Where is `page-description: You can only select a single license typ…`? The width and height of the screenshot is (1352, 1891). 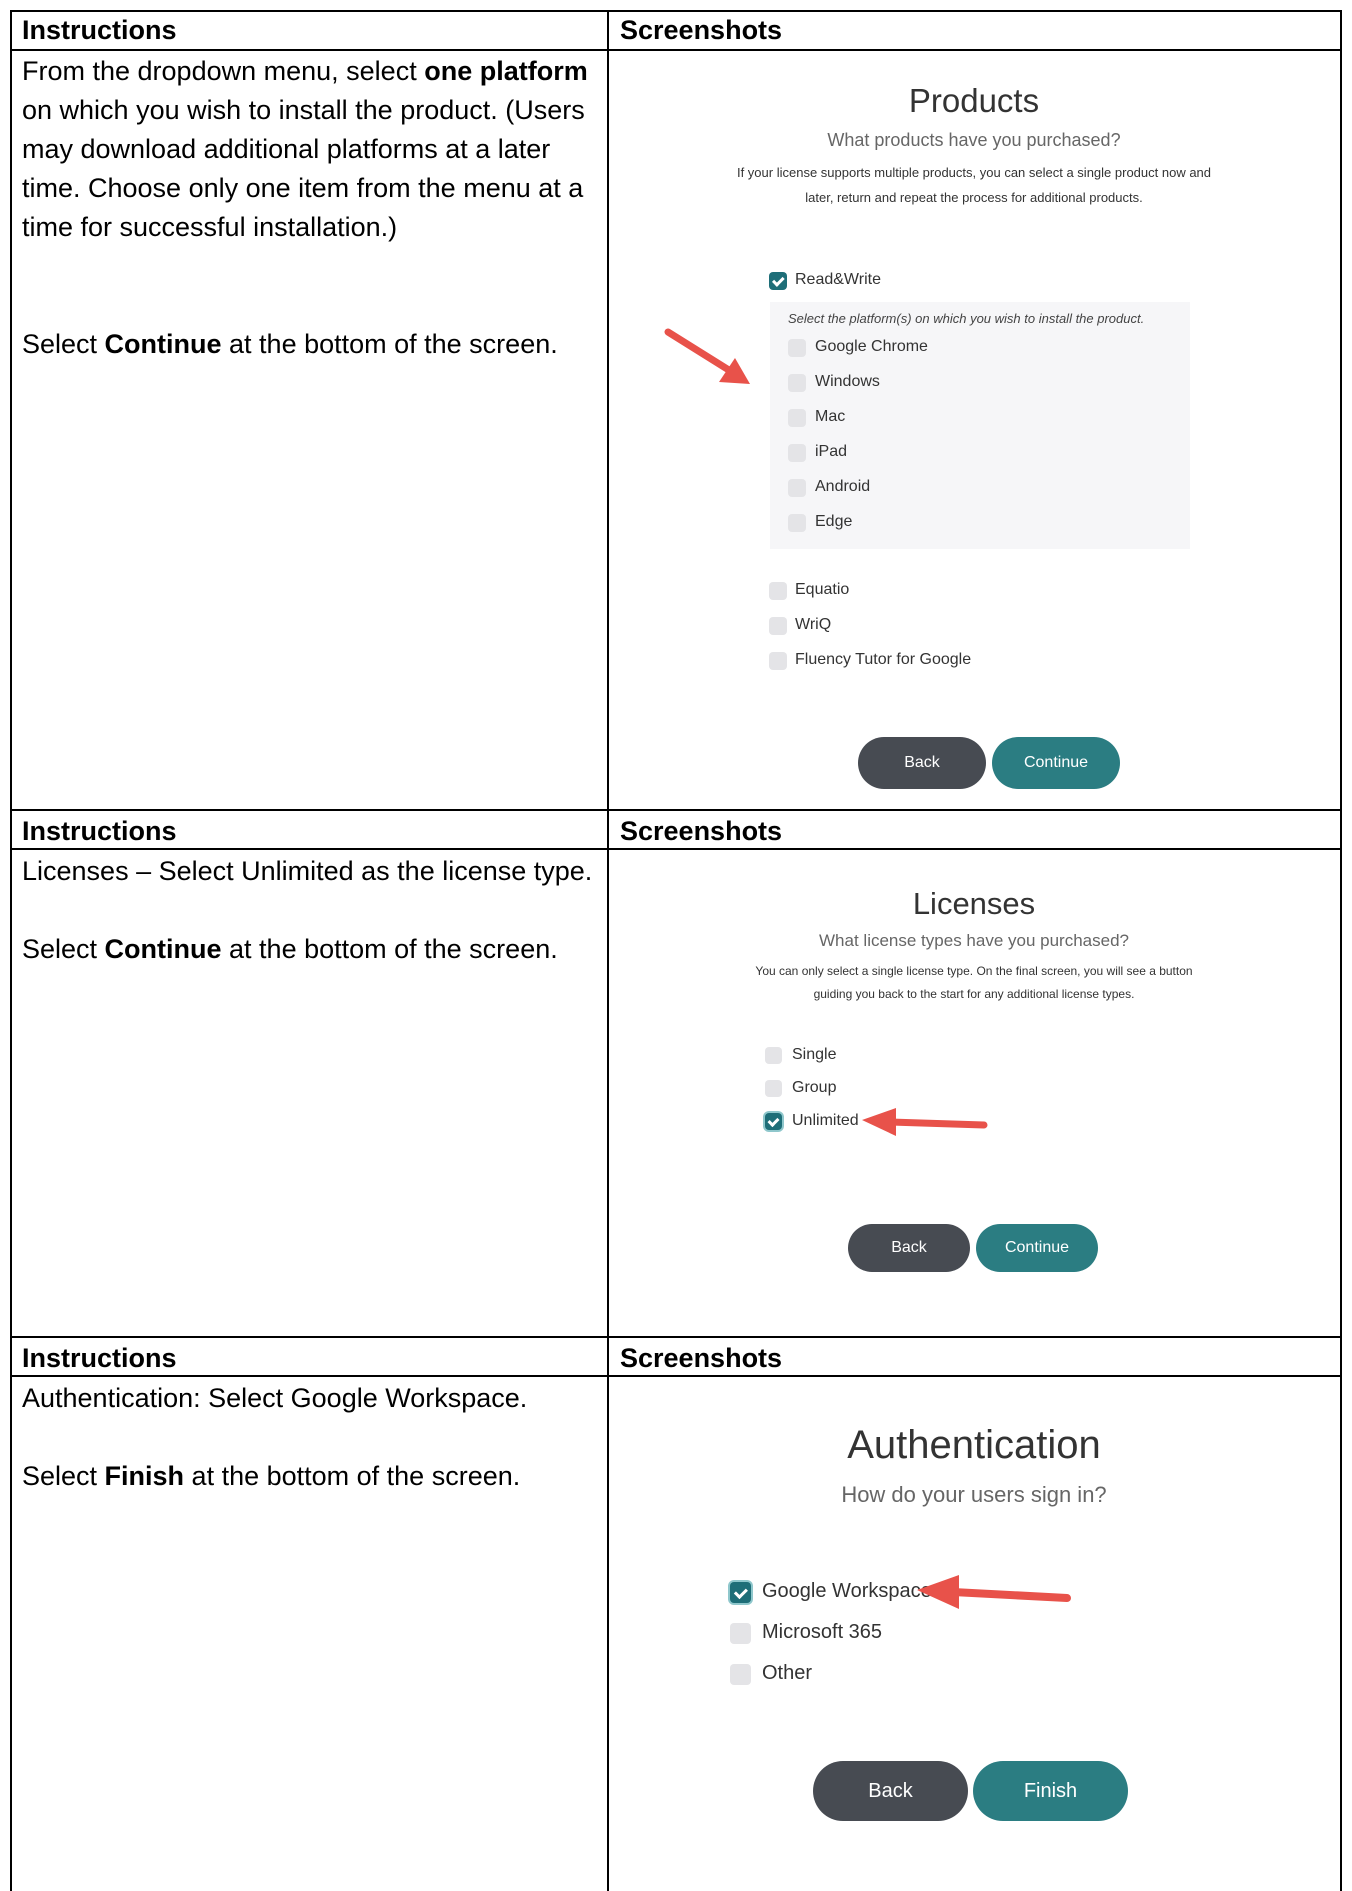 page-description: You can only select a single license typ… is located at coordinates (974, 971).